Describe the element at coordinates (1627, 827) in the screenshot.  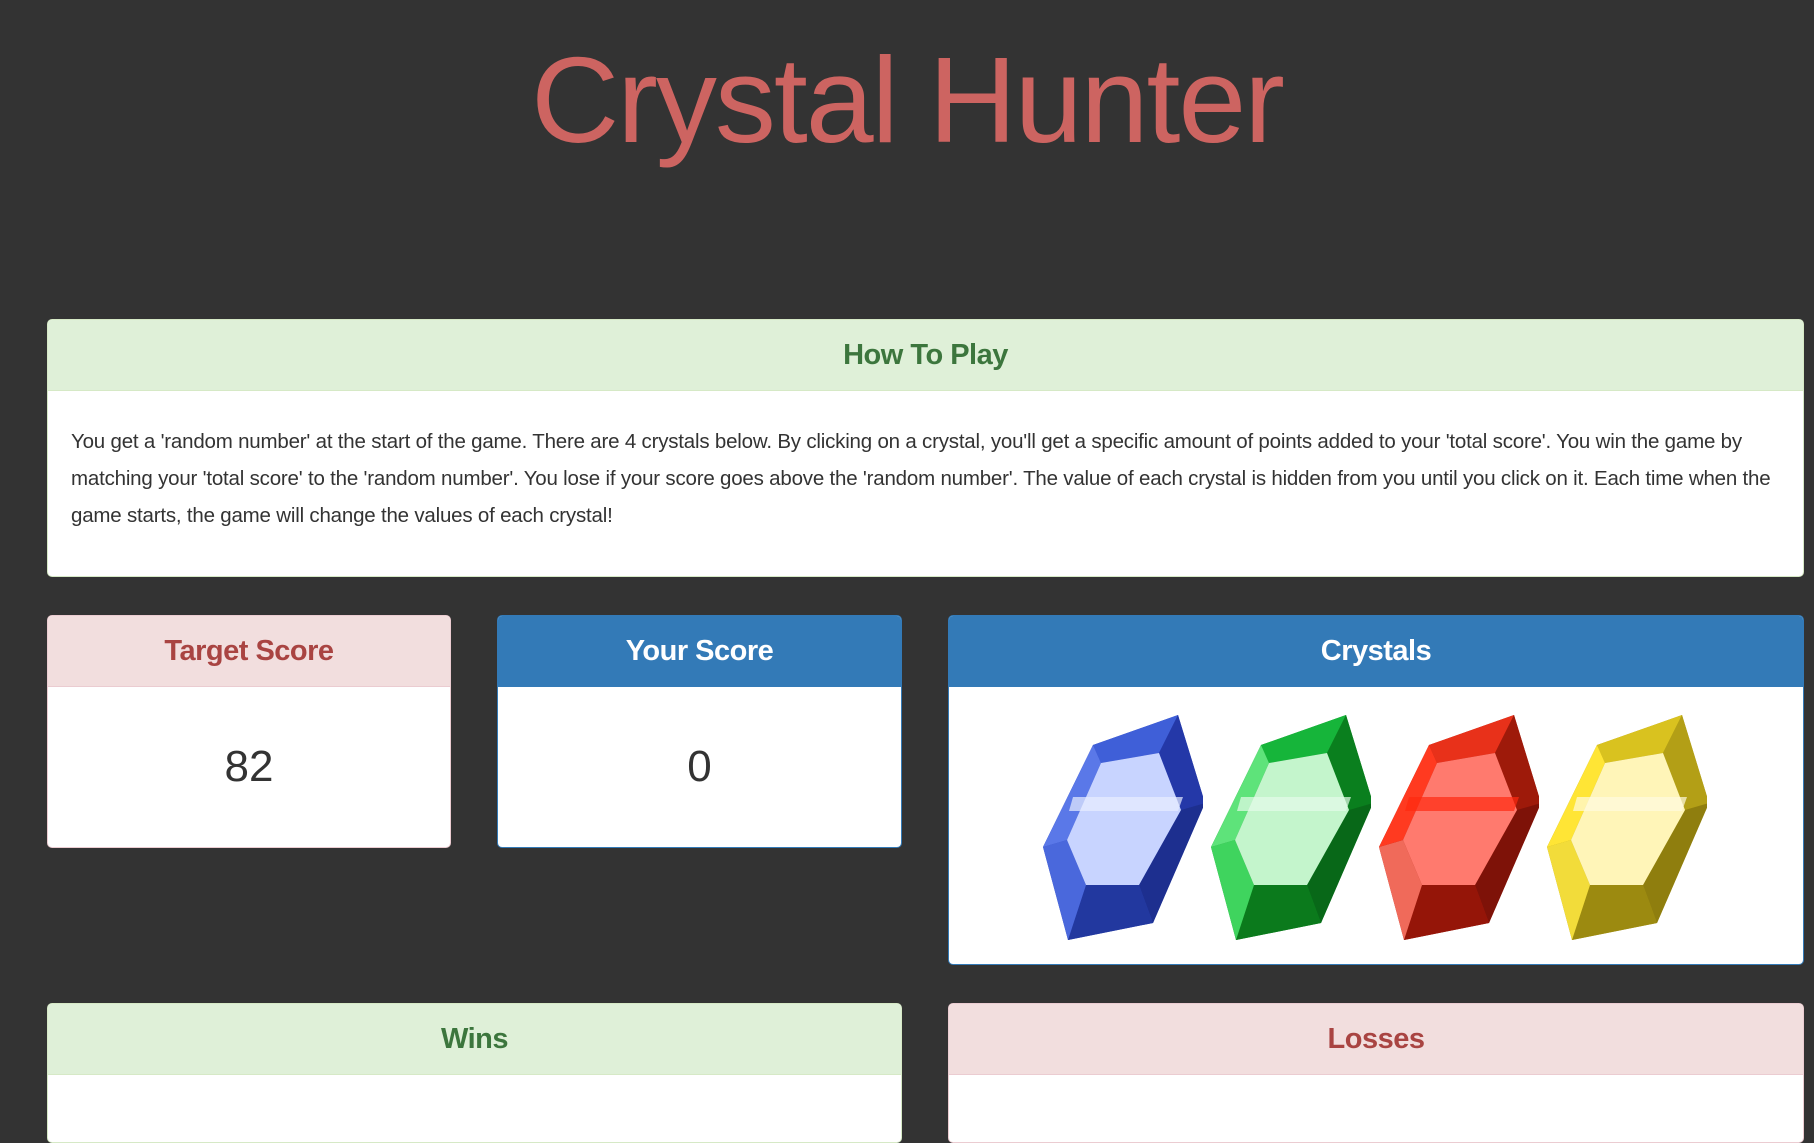
I see `yellow-crystal-icon` at that location.